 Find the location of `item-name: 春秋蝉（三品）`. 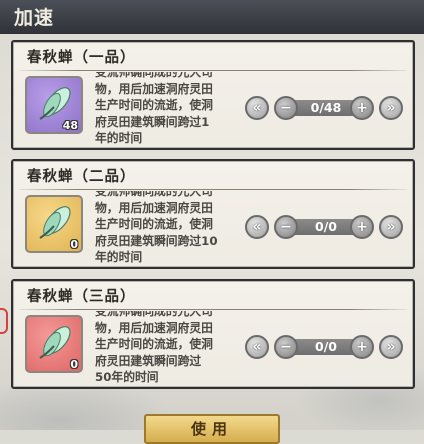

item-name: 春秋蝉（三品） is located at coordinates (81, 296).